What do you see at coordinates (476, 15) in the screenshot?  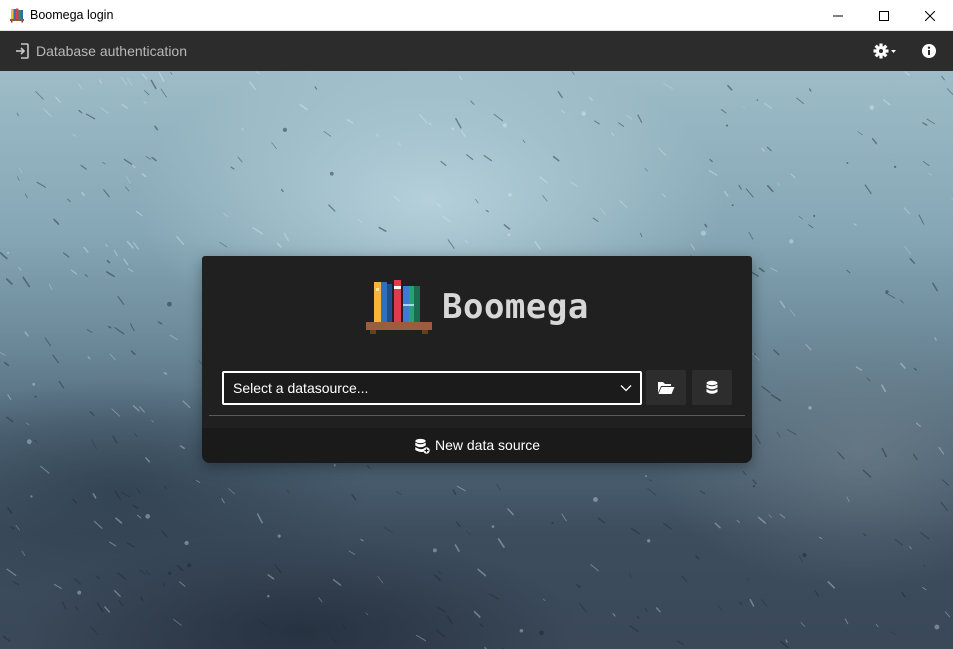 I see `window-titlebar: Boomega login` at bounding box center [476, 15].